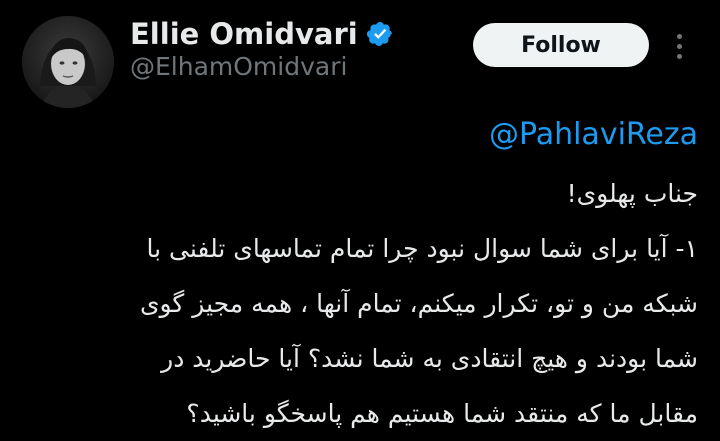  I want to click on mention-link: @PahlaviReza, so click(369, 135).